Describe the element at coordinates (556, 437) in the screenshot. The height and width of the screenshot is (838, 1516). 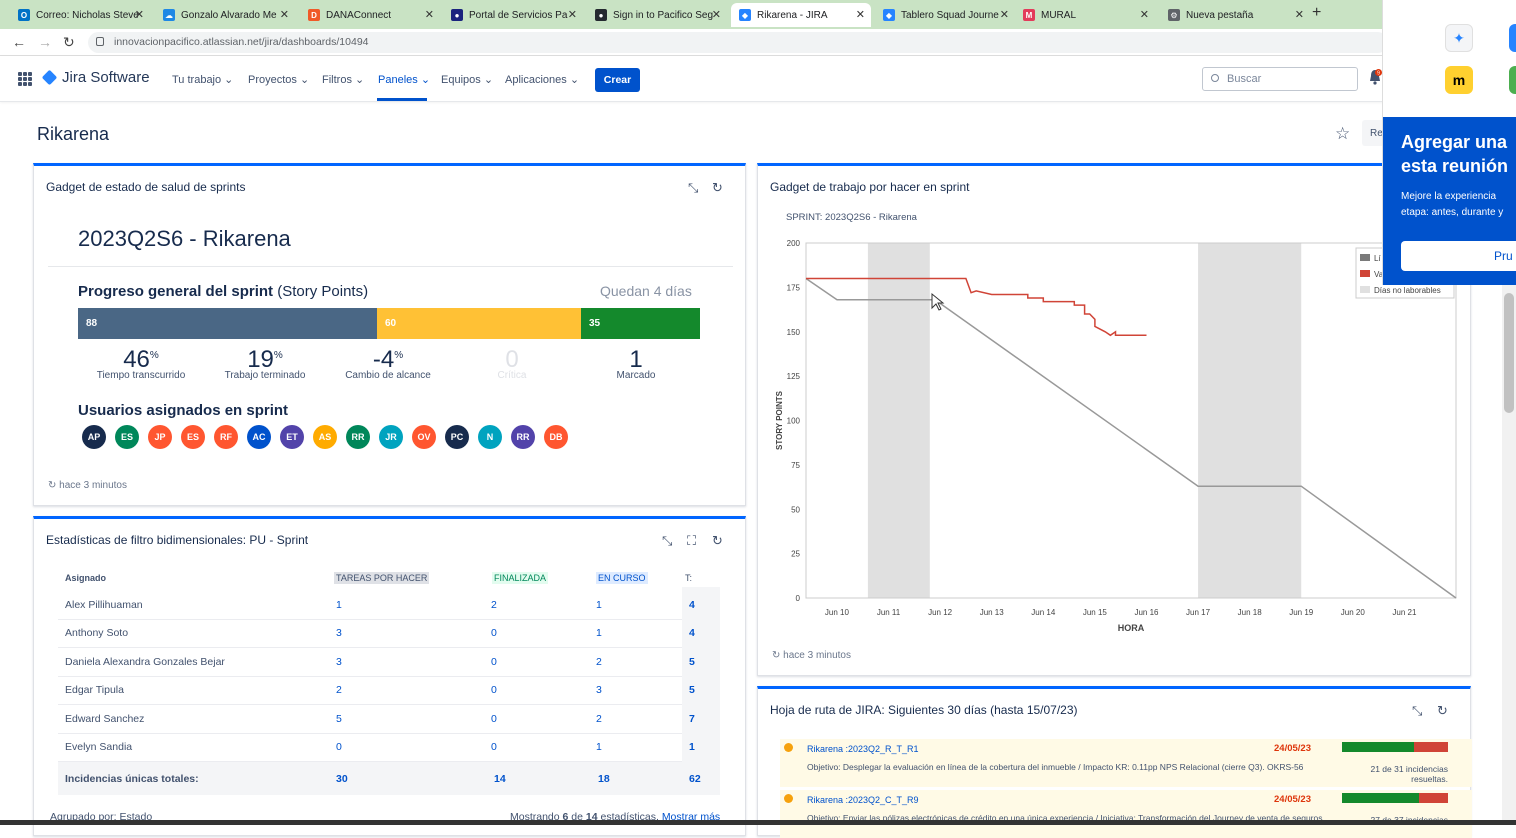
I see `user-avatar: DB` at that location.